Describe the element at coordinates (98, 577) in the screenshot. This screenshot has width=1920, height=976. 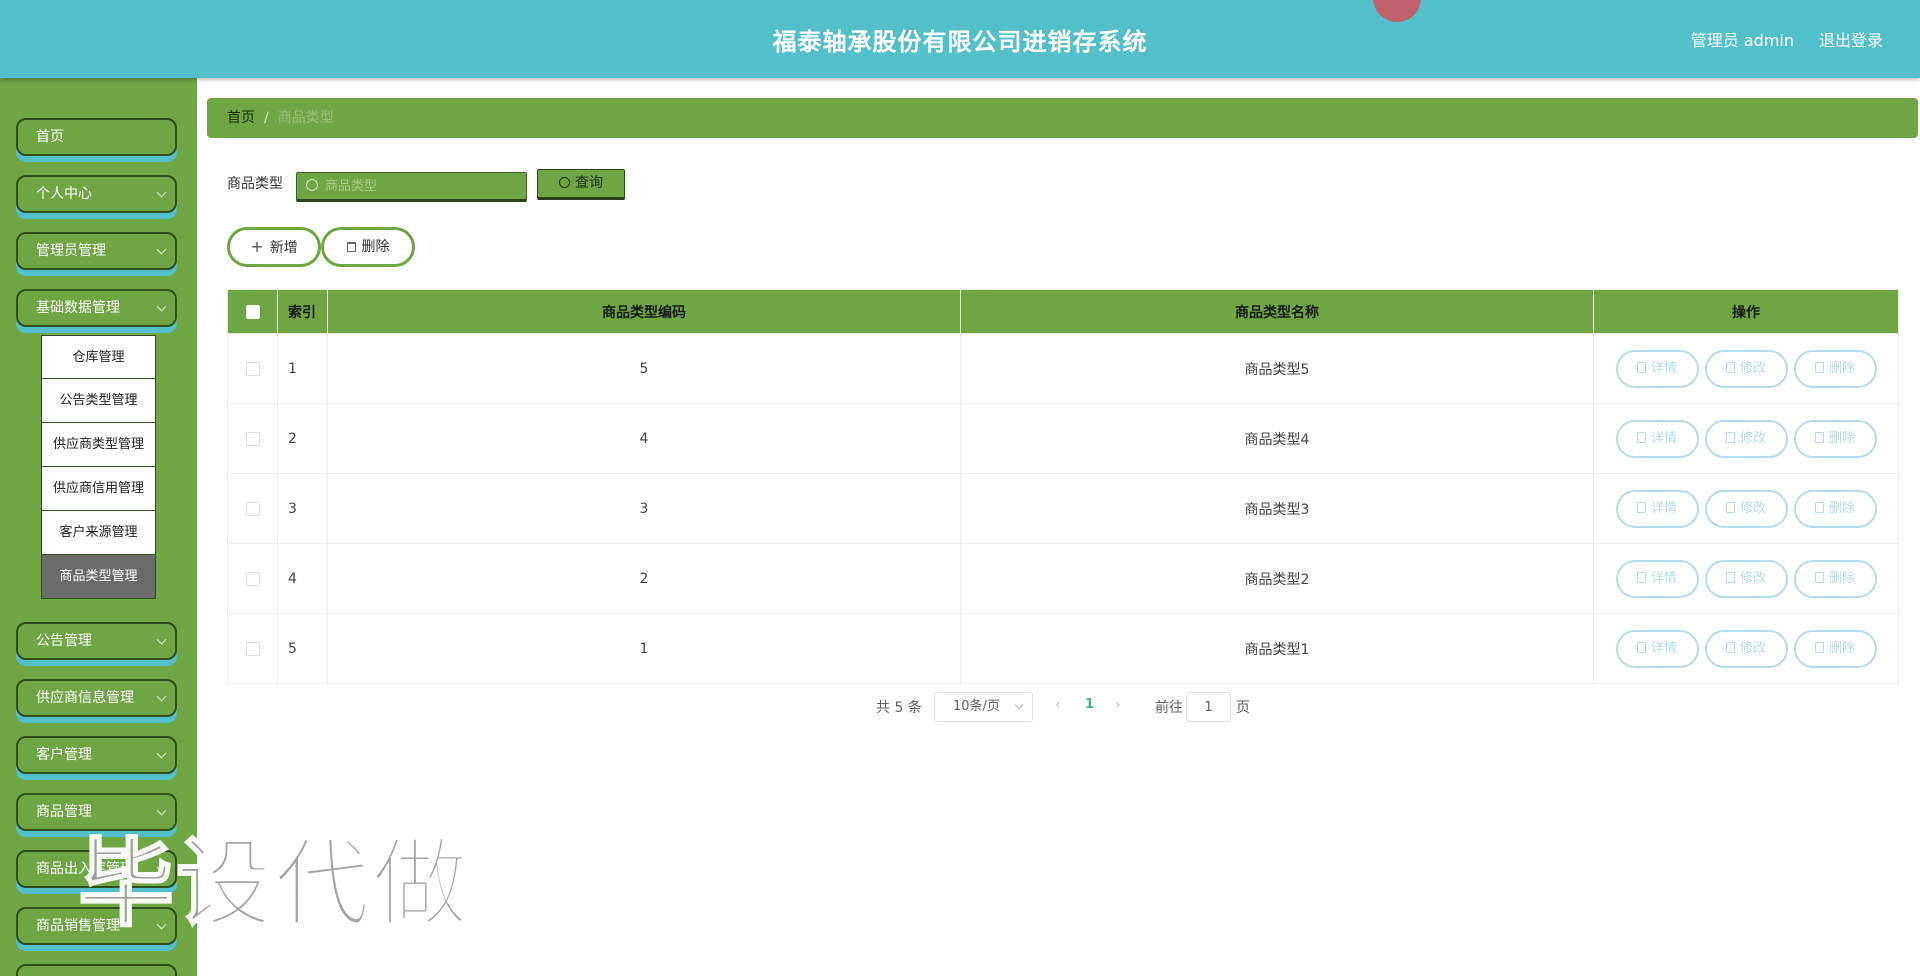
I see `submenu-item-product-type: 商品类型管理` at that location.